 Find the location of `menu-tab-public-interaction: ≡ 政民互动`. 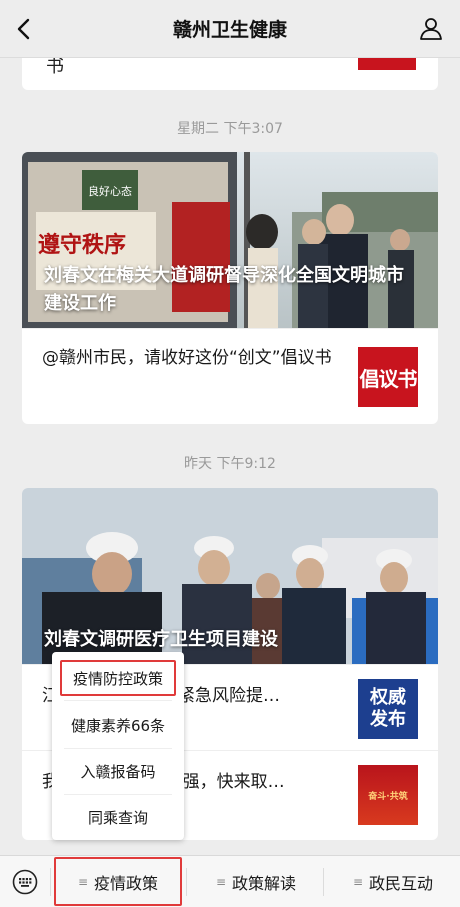

menu-tab-public-interaction: ≡ 政民互动 is located at coordinates (393, 881).